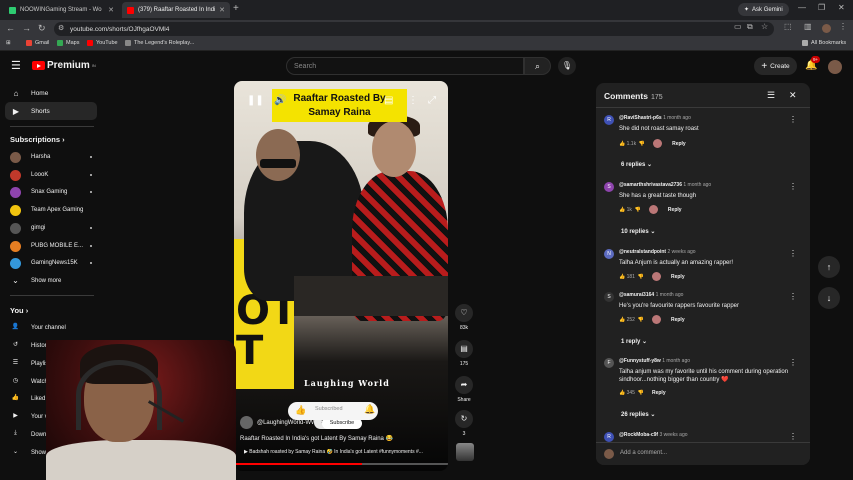 The height and width of the screenshot is (480, 853). Describe the element at coordinates (824, 43) in the screenshot. I see `all-bookmarks: All Bookmarks` at that location.